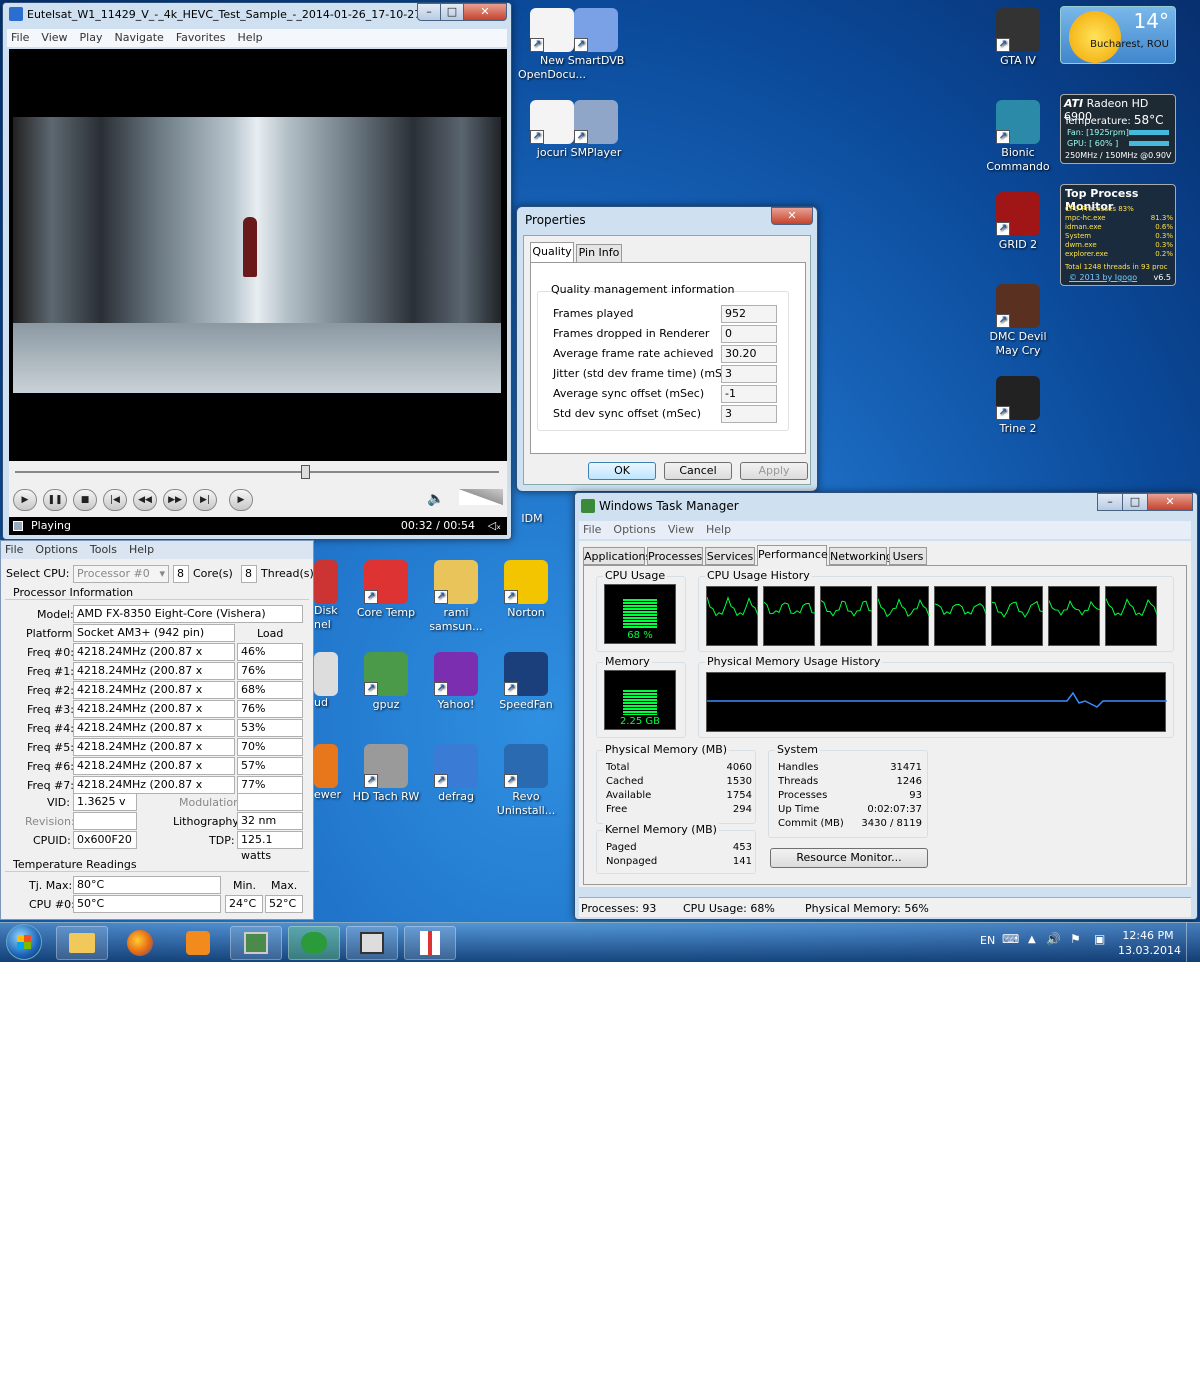 The image size is (1200, 1378). What do you see at coordinates (485, 12) in the screenshot?
I see `close-button: ✕` at bounding box center [485, 12].